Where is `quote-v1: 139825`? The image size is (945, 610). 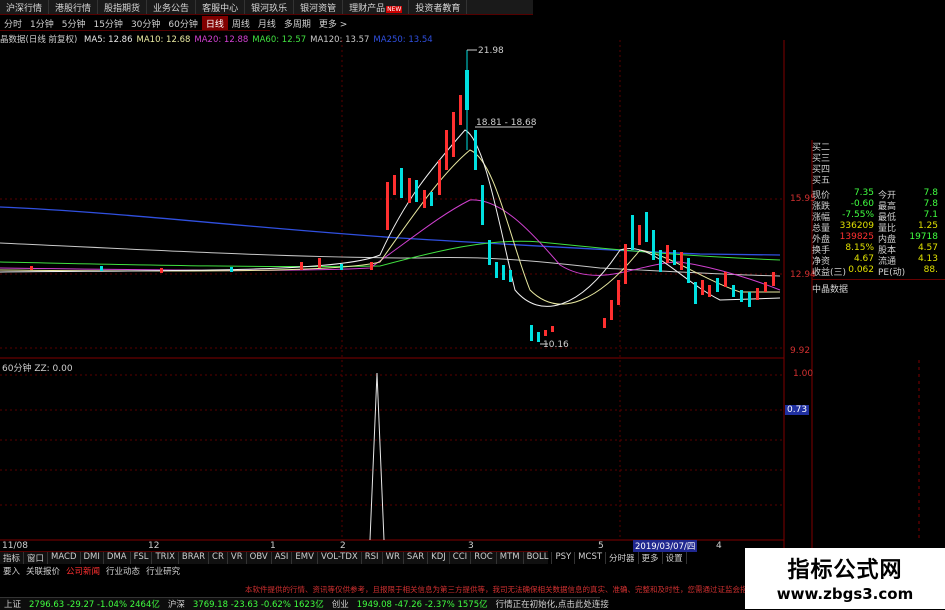 quote-v1: 139825 is located at coordinates (856, 237).